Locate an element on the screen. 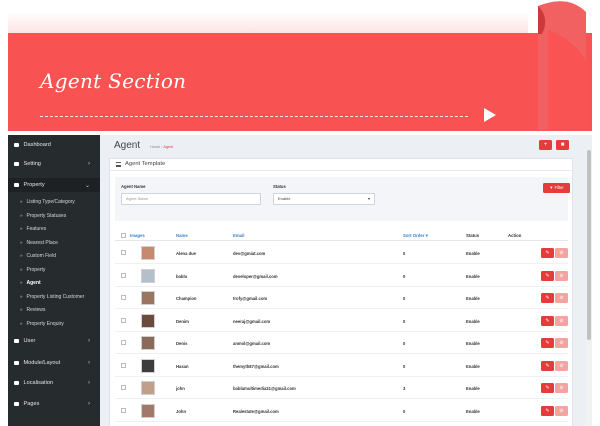  table-row: Hasan themyth87@gmail.com 0 Enable ✎ ⊘ is located at coordinates (341, 366).